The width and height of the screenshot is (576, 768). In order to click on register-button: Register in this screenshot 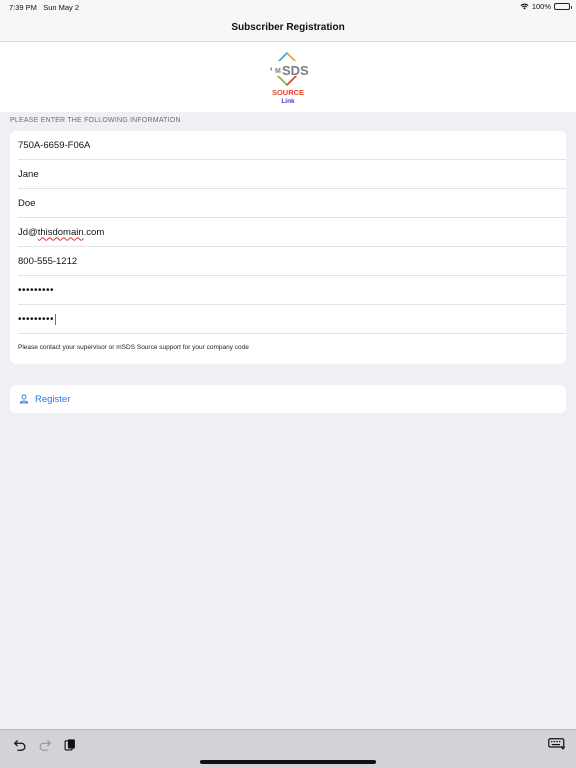, I will do `click(288, 399)`.